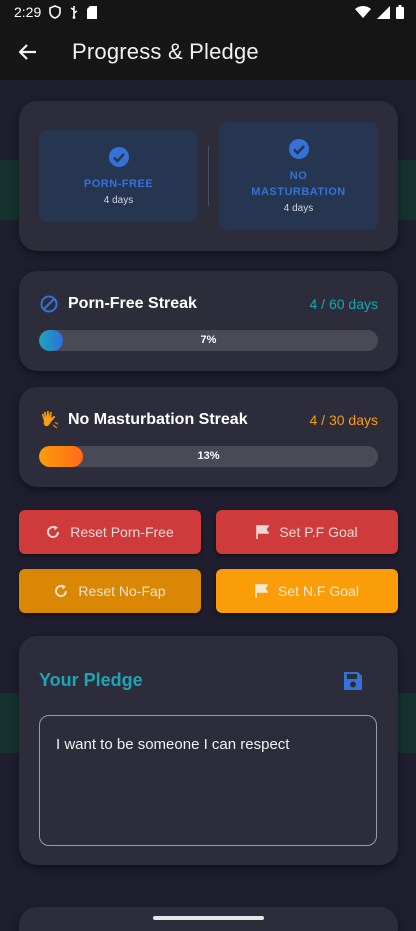 The height and width of the screenshot is (931, 416). I want to click on status-left: 2:29, so click(56, 12).